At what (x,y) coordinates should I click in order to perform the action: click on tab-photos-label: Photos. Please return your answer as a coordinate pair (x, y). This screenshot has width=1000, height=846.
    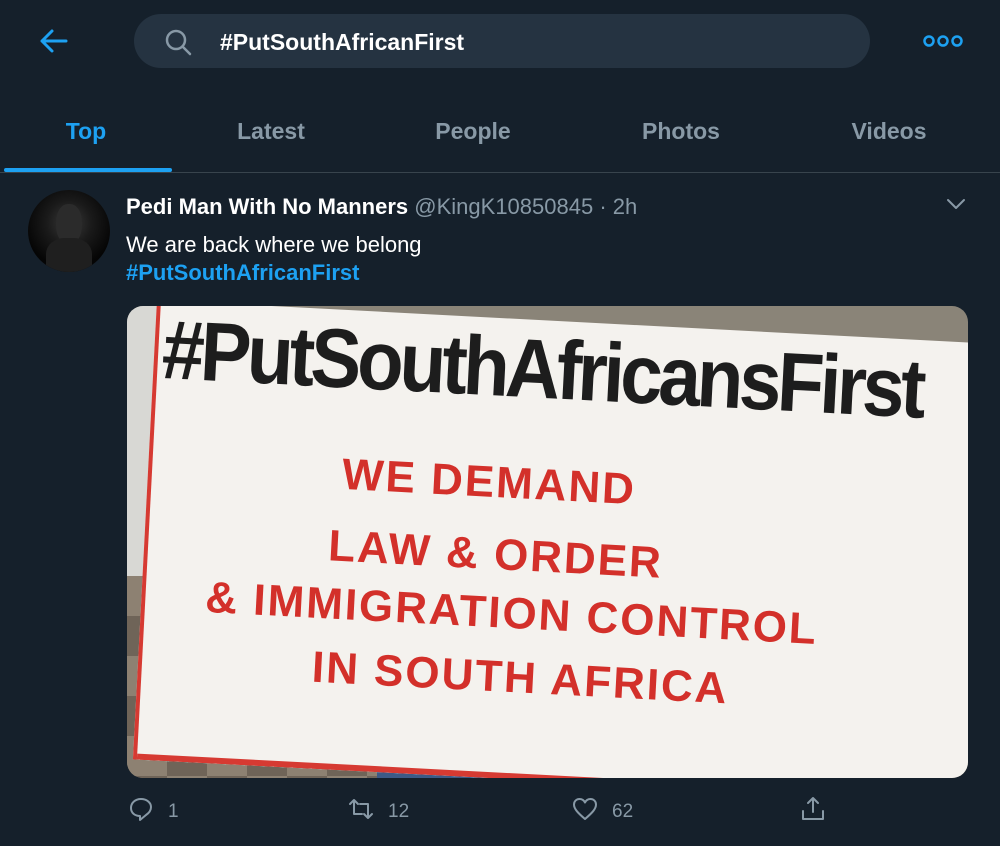
    Looking at the image, I should click on (681, 130).